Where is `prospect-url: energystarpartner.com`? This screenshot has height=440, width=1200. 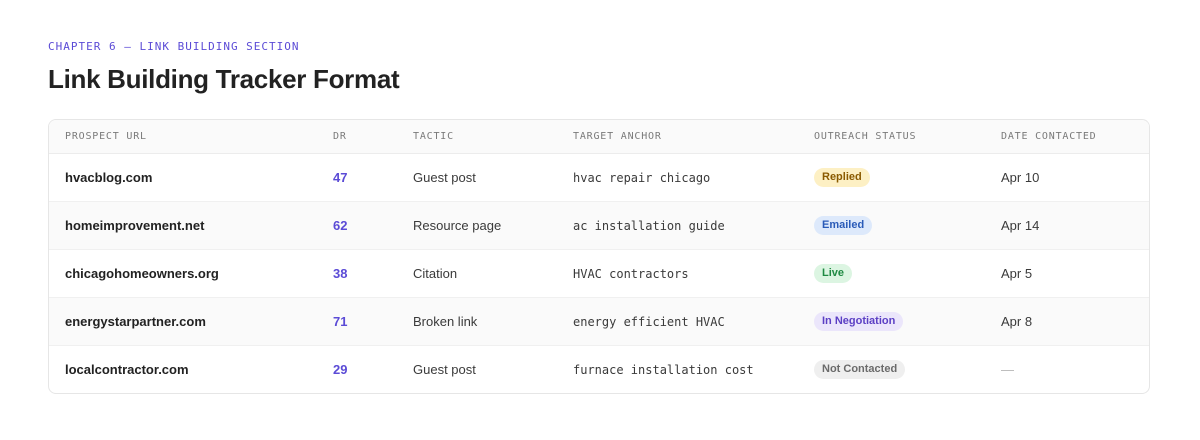
prospect-url: energystarpartner.com is located at coordinates (183, 321).